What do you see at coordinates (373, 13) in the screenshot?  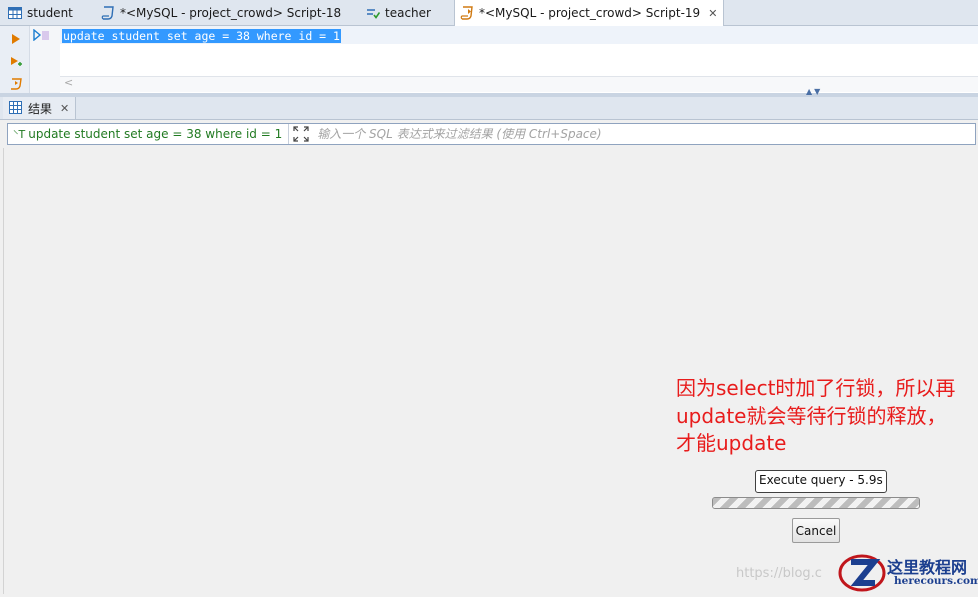 I see `view-icon` at bounding box center [373, 13].